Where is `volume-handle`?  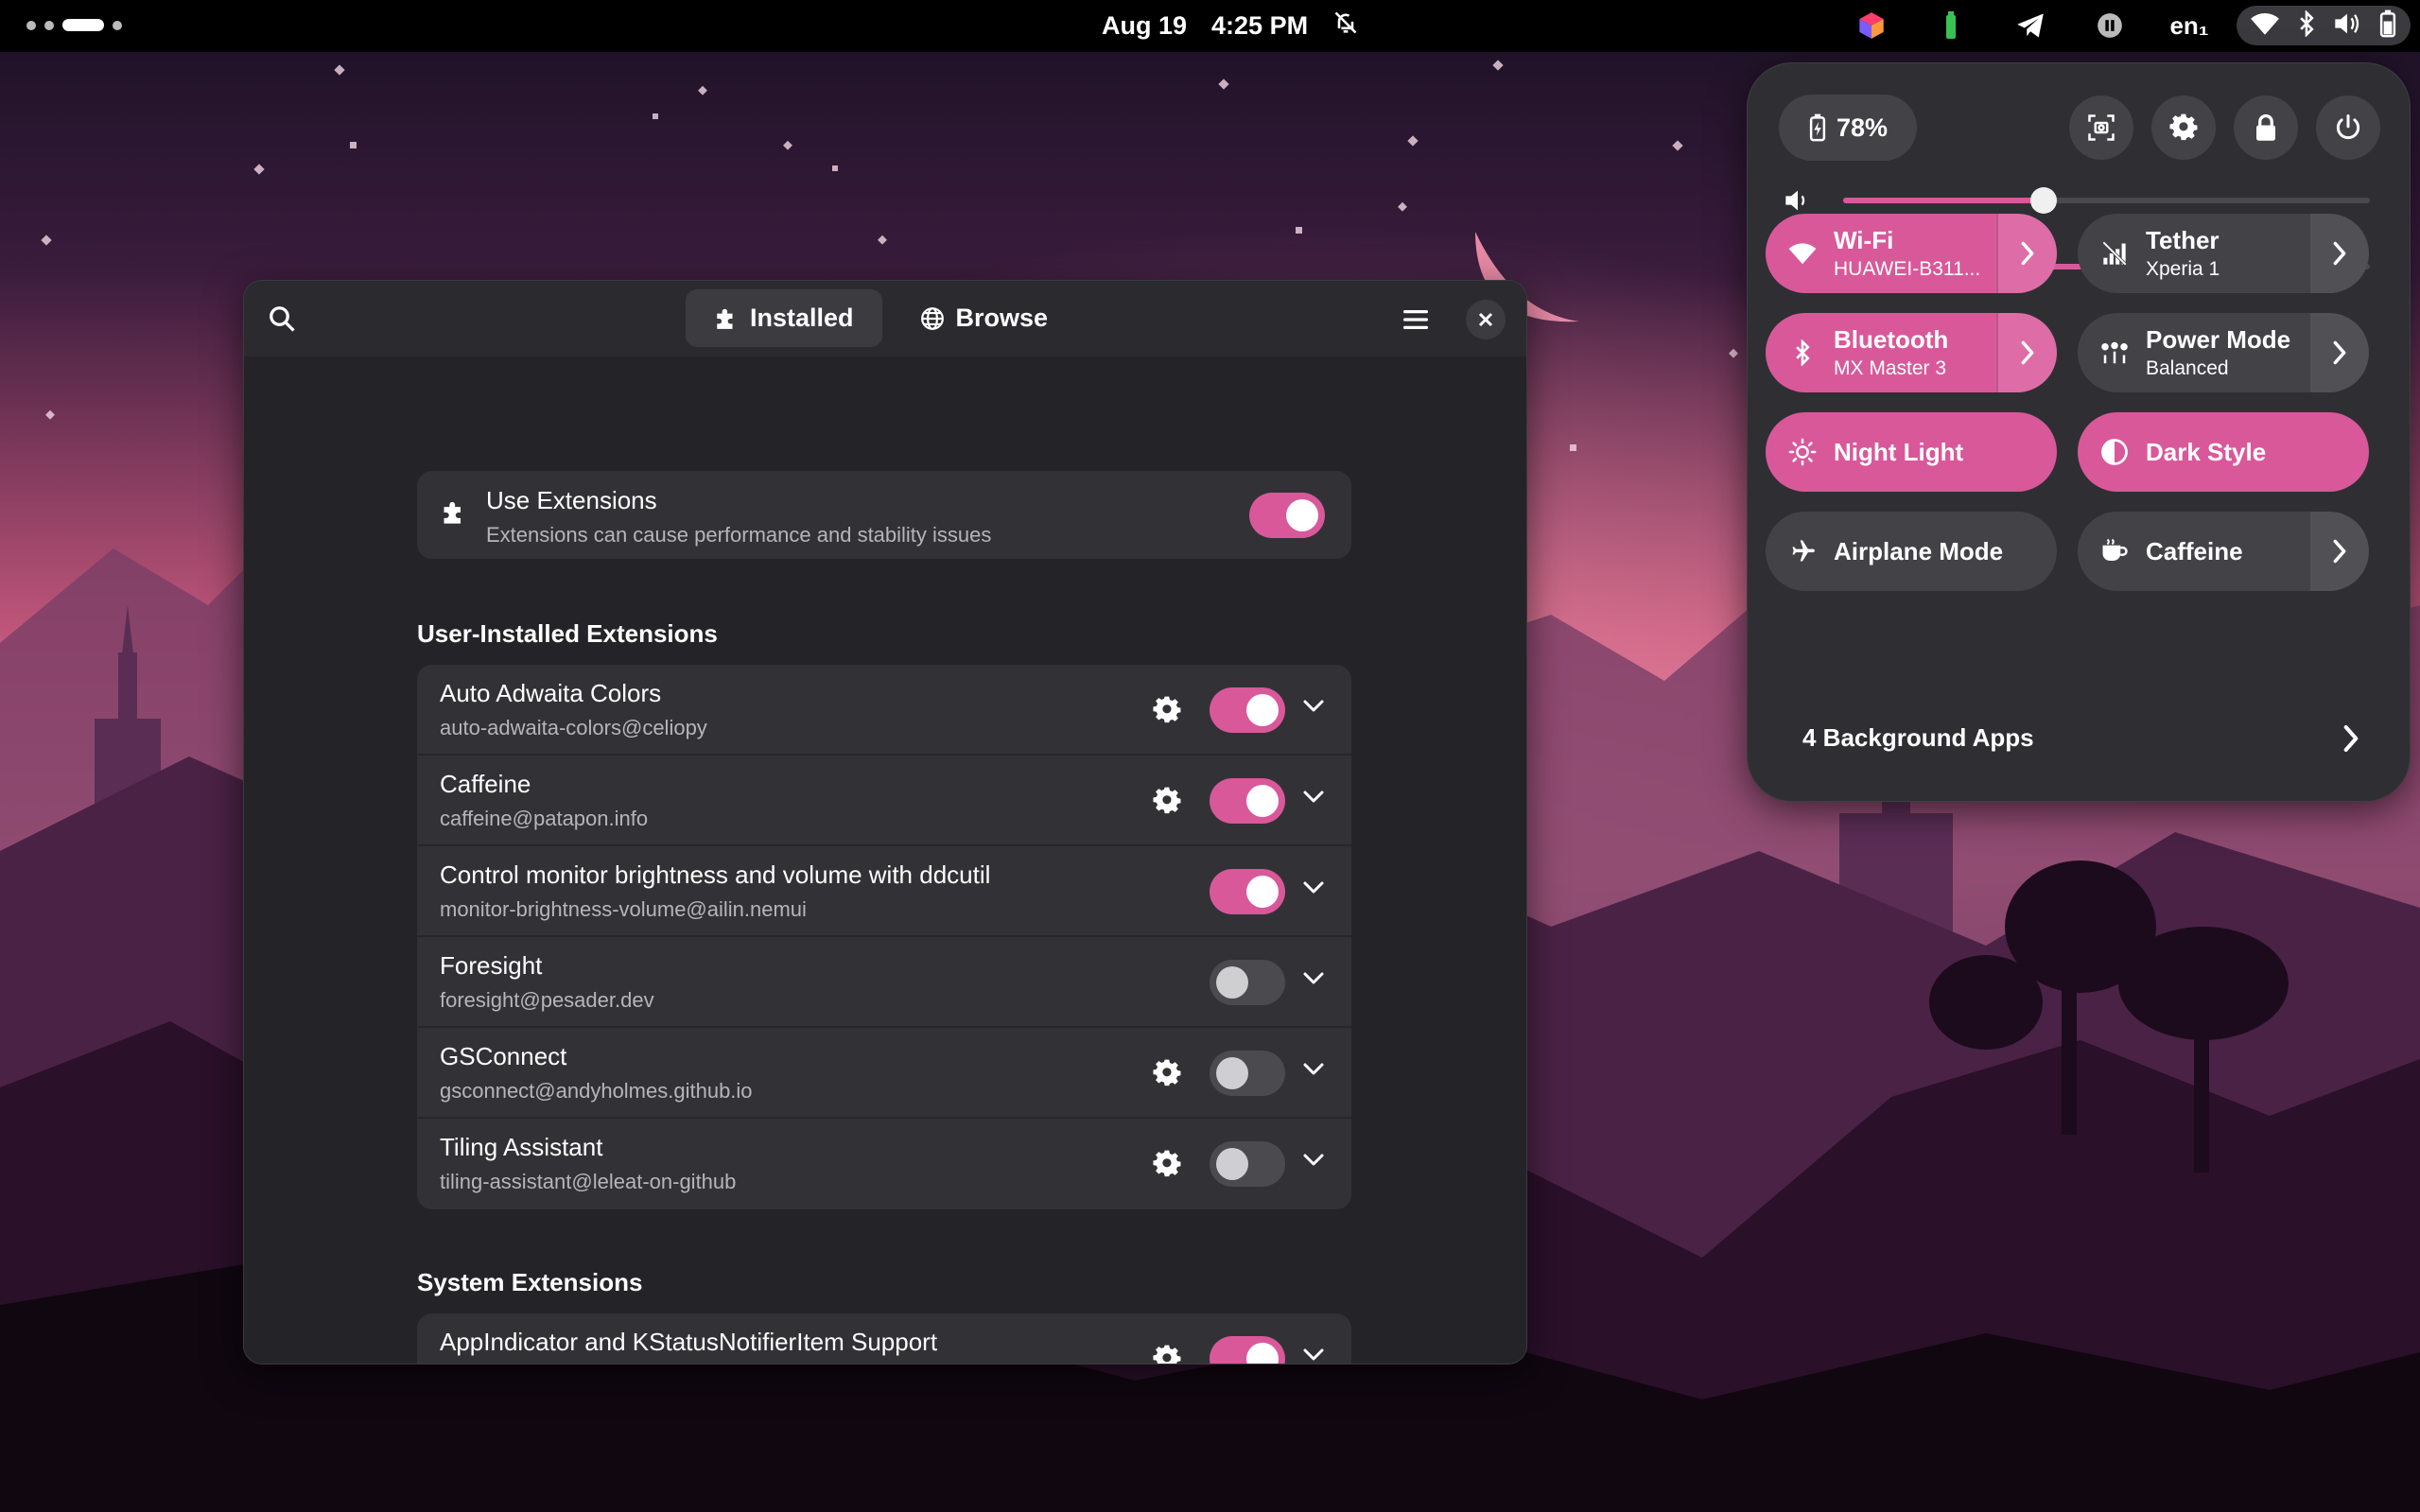
volume-handle is located at coordinates (2043, 200).